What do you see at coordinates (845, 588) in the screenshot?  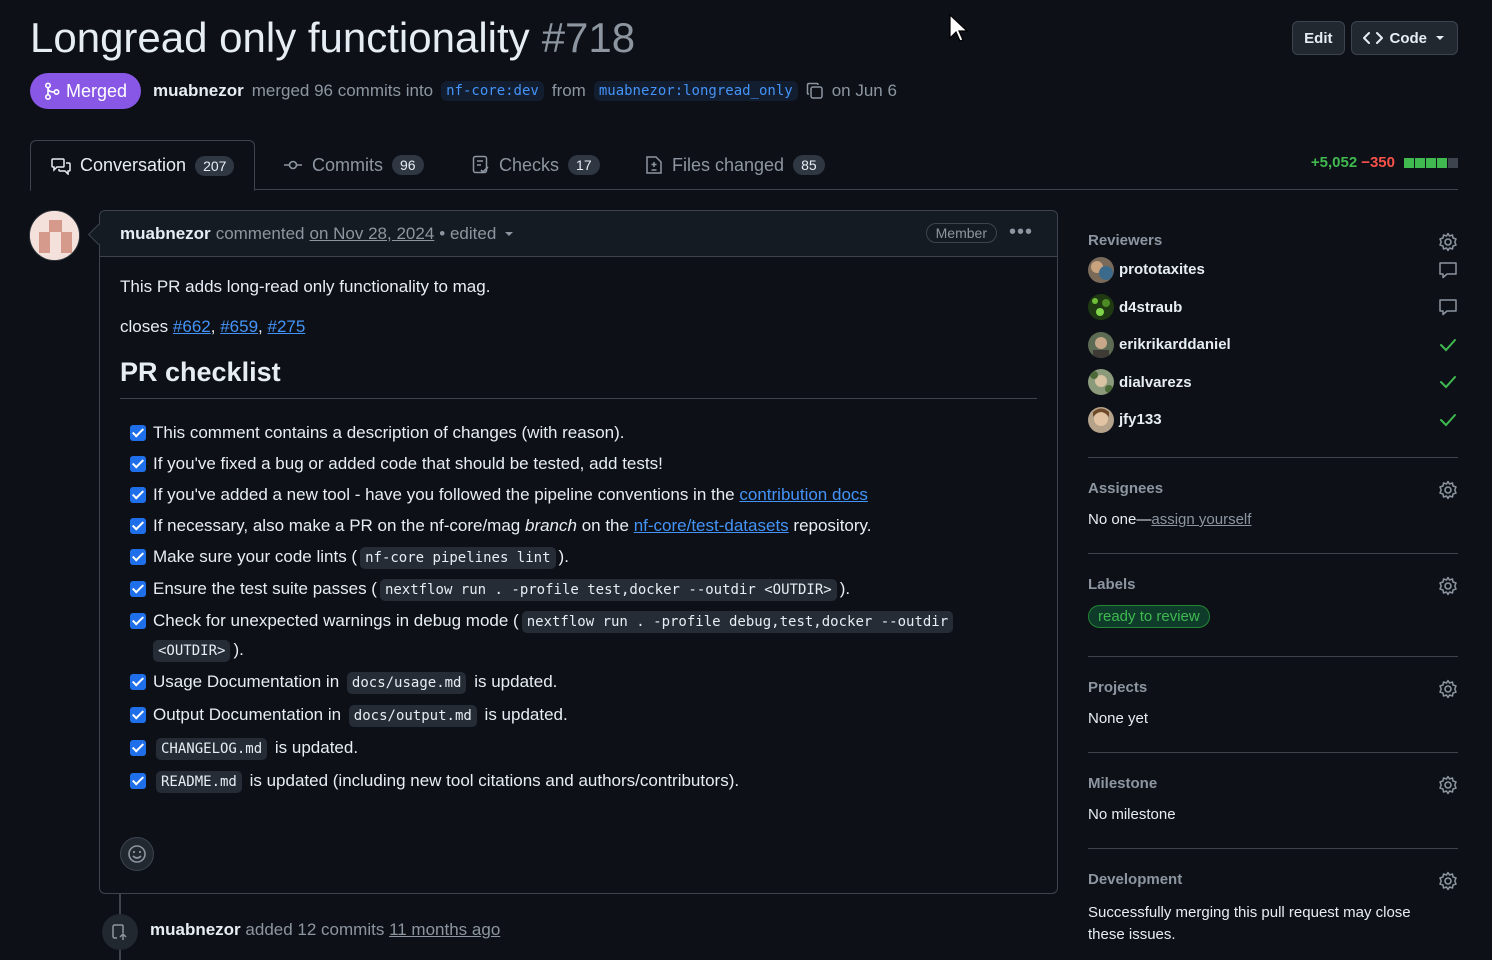 I see `checklist-text-part: ).` at bounding box center [845, 588].